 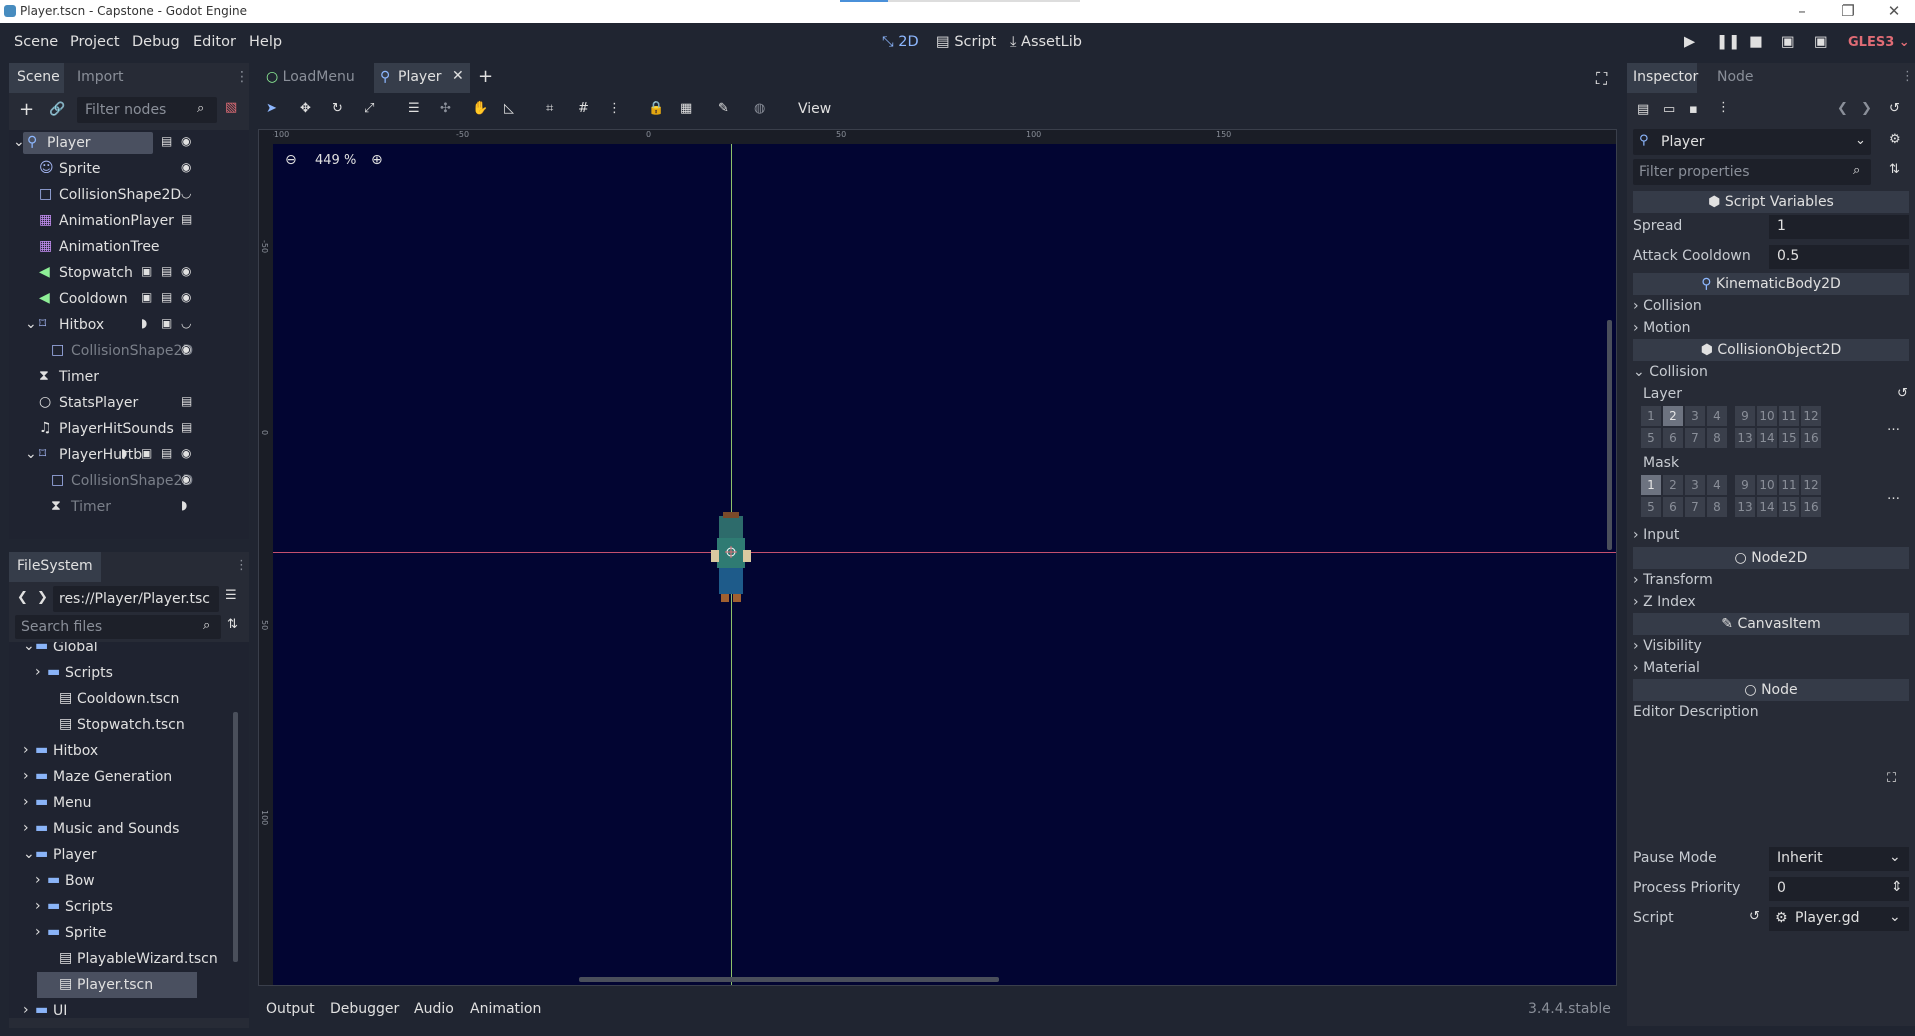 What do you see at coordinates (731, 559) in the screenshot?
I see `player-sprite` at bounding box center [731, 559].